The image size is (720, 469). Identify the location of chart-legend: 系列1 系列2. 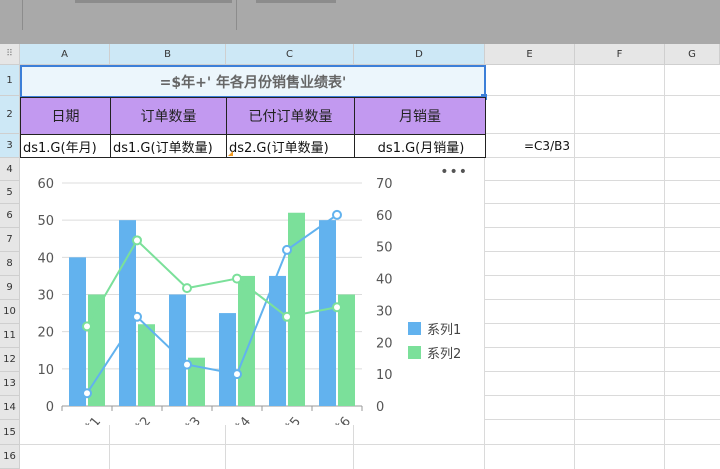
(434, 340).